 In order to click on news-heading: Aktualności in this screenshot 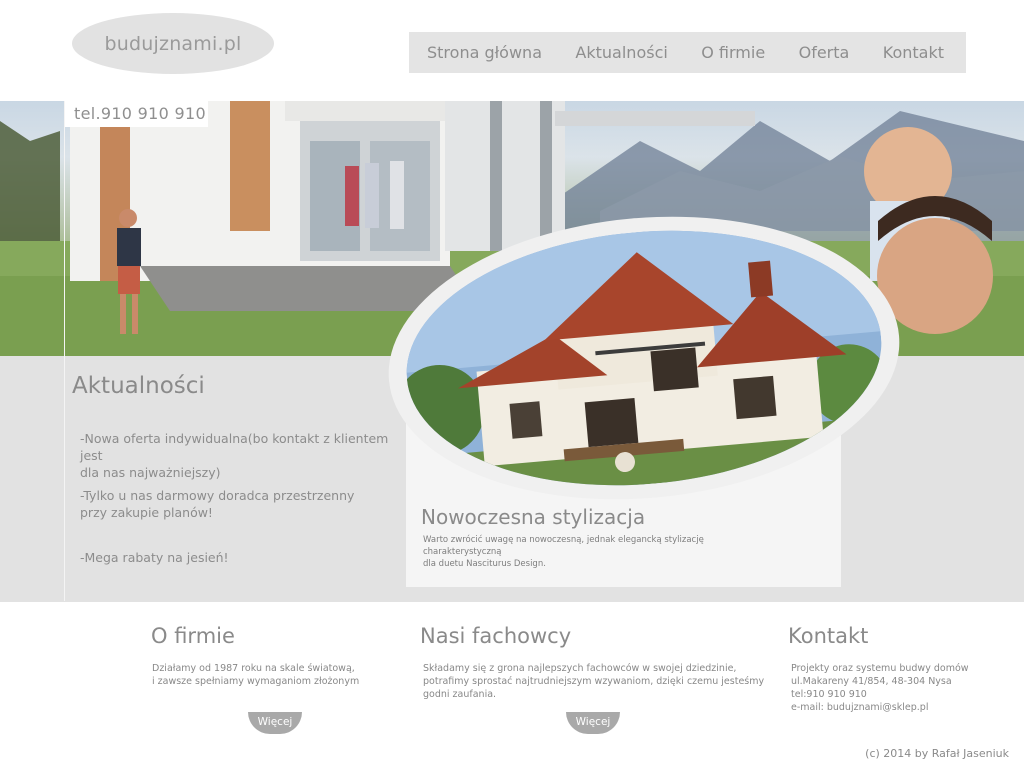, I will do `click(138, 386)`.